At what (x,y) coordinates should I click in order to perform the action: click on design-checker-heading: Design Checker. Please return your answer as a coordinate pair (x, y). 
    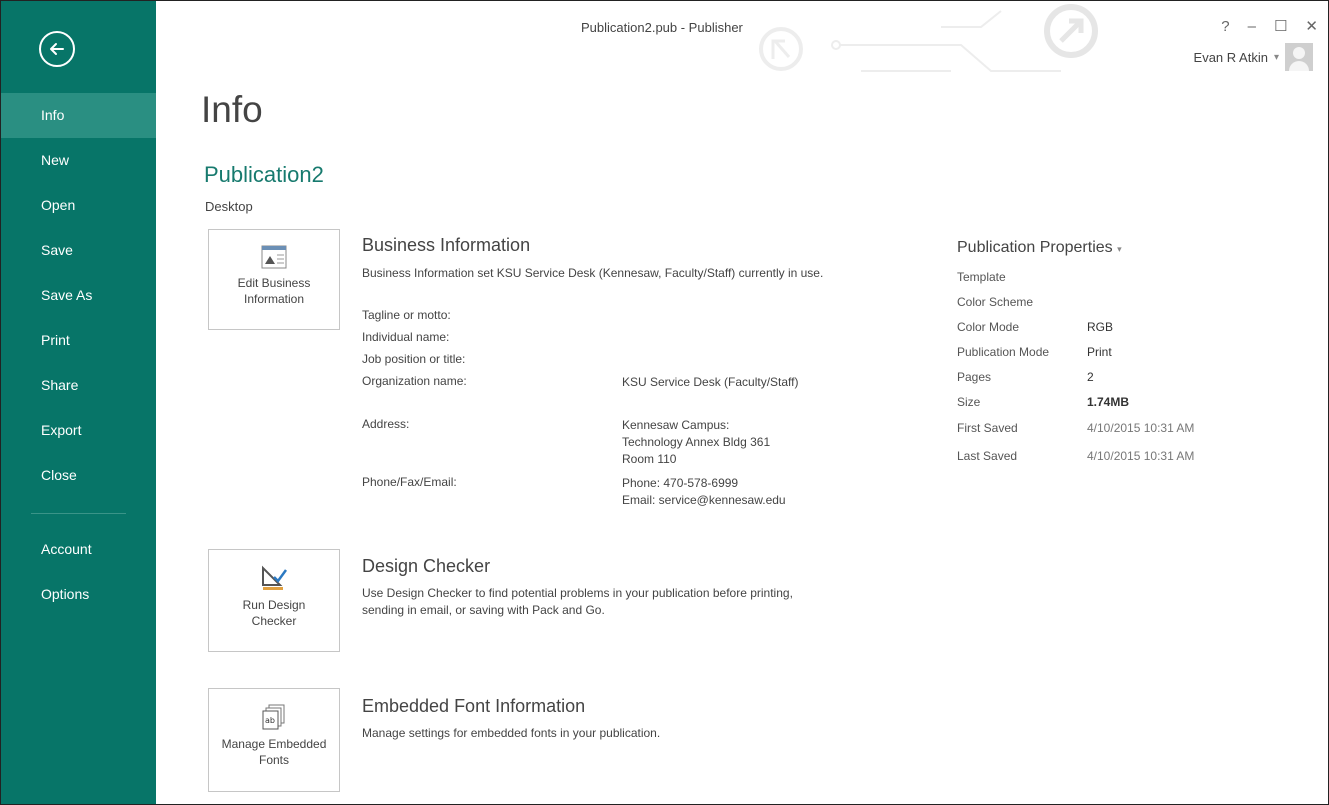
    Looking at the image, I should click on (426, 566).